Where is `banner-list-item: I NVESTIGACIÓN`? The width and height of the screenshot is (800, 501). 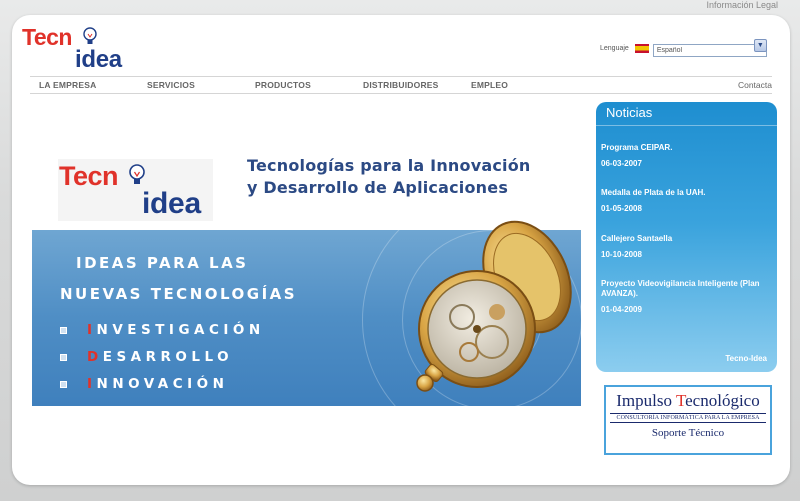
banner-list-item: I NVESTIGACIÓN is located at coordinates (162, 330).